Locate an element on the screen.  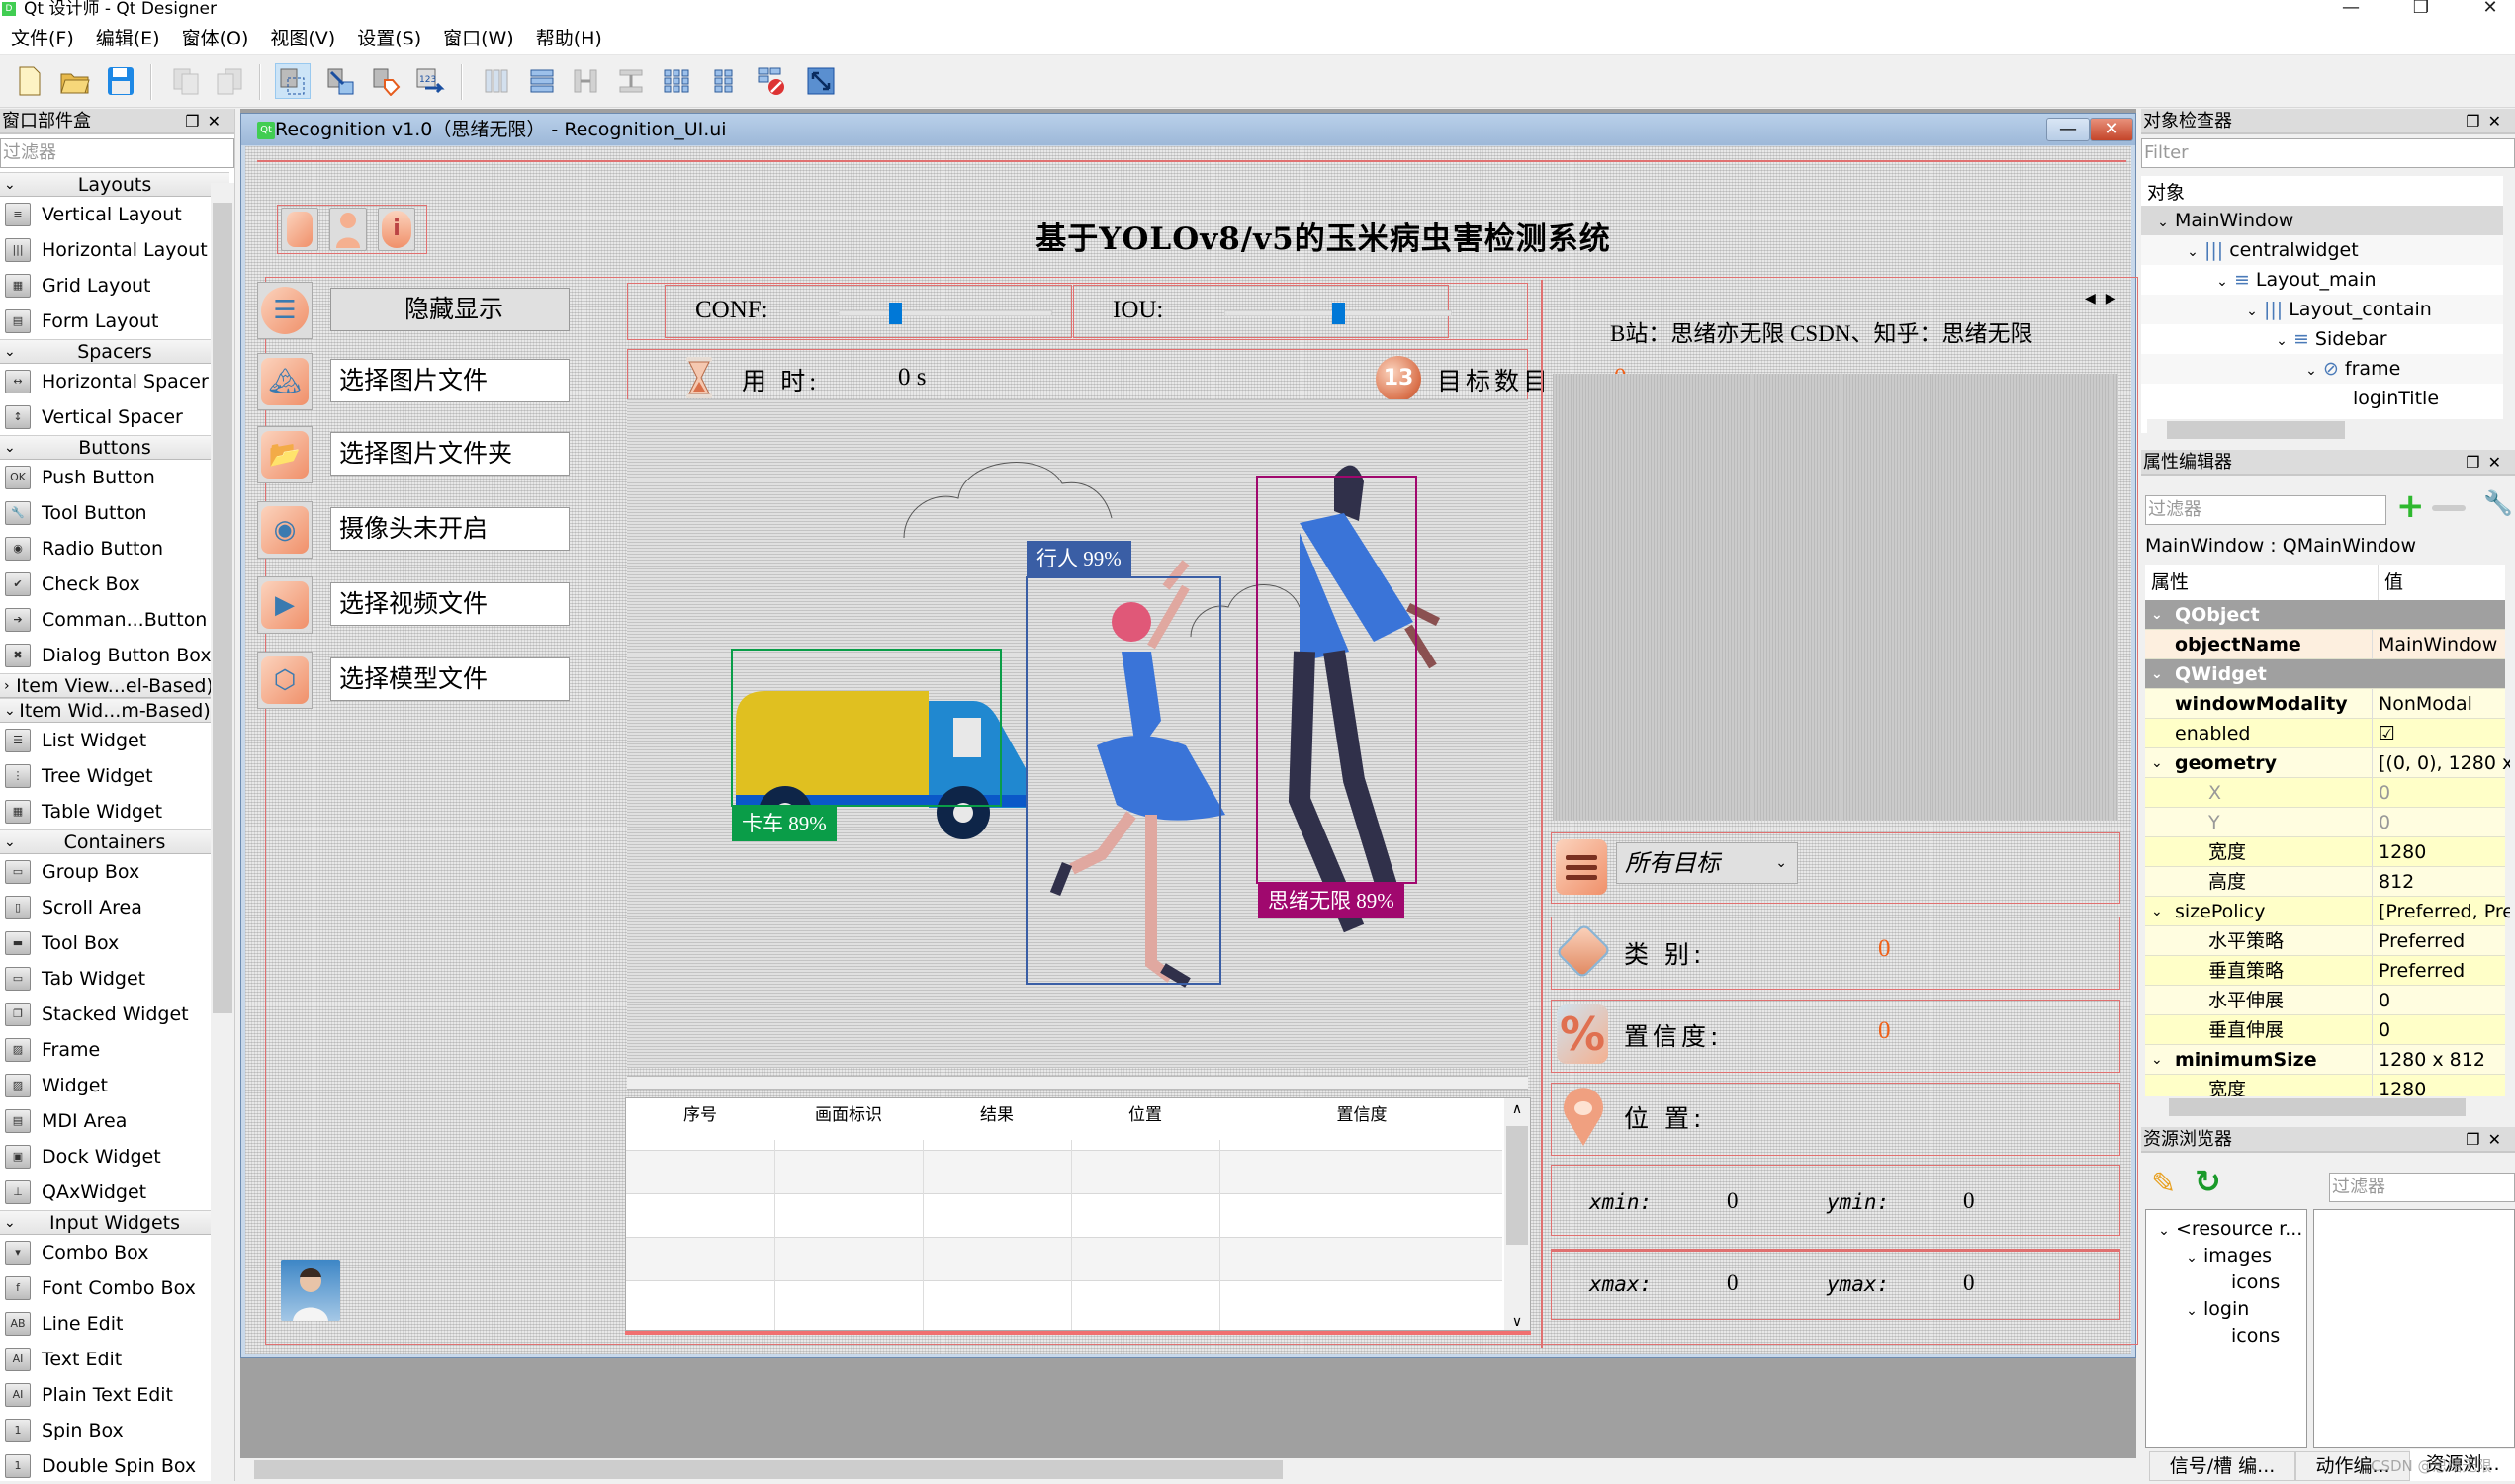
cube-icon: ⬡ is located at coordinates (285, 680).